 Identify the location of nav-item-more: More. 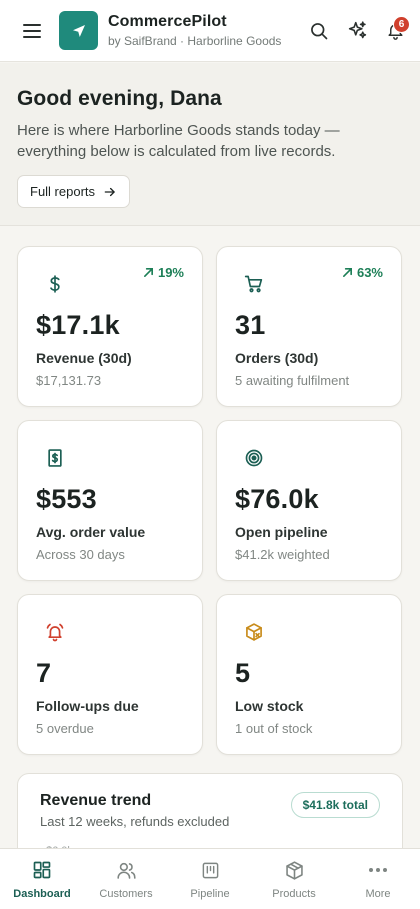
(378, 879).